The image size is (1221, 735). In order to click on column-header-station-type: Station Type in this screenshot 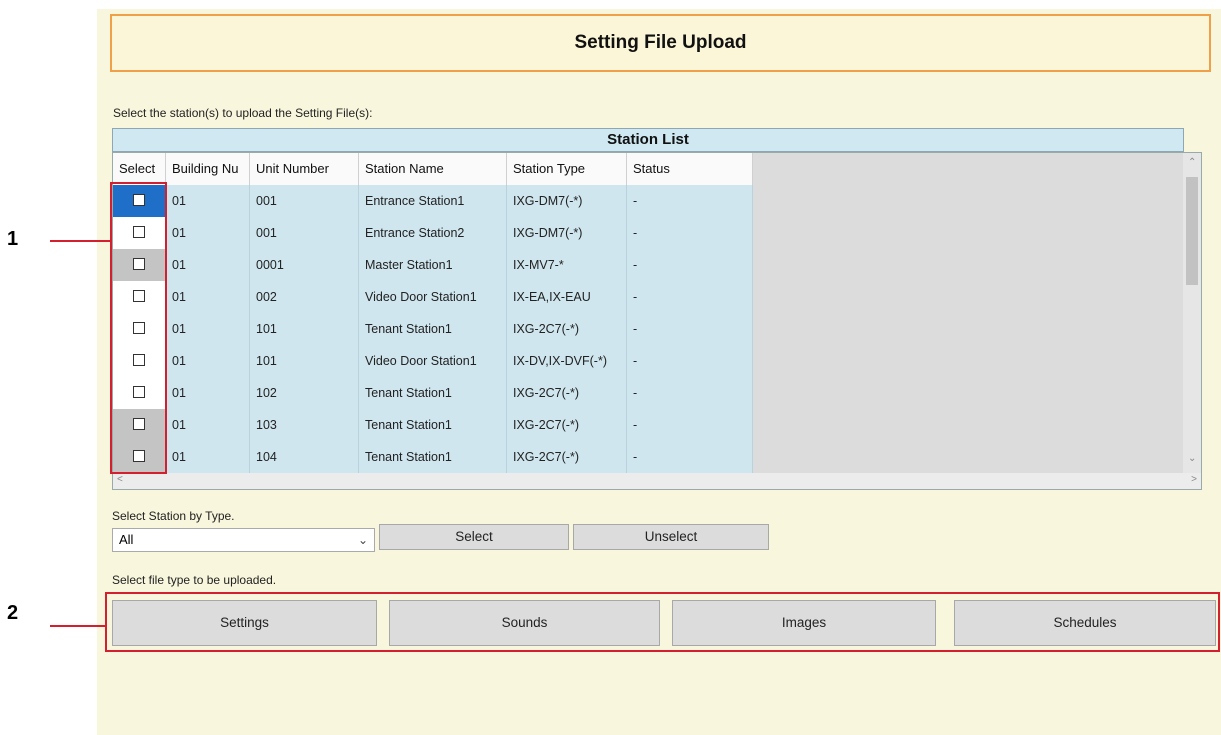, I will do `click(567, 169)`.